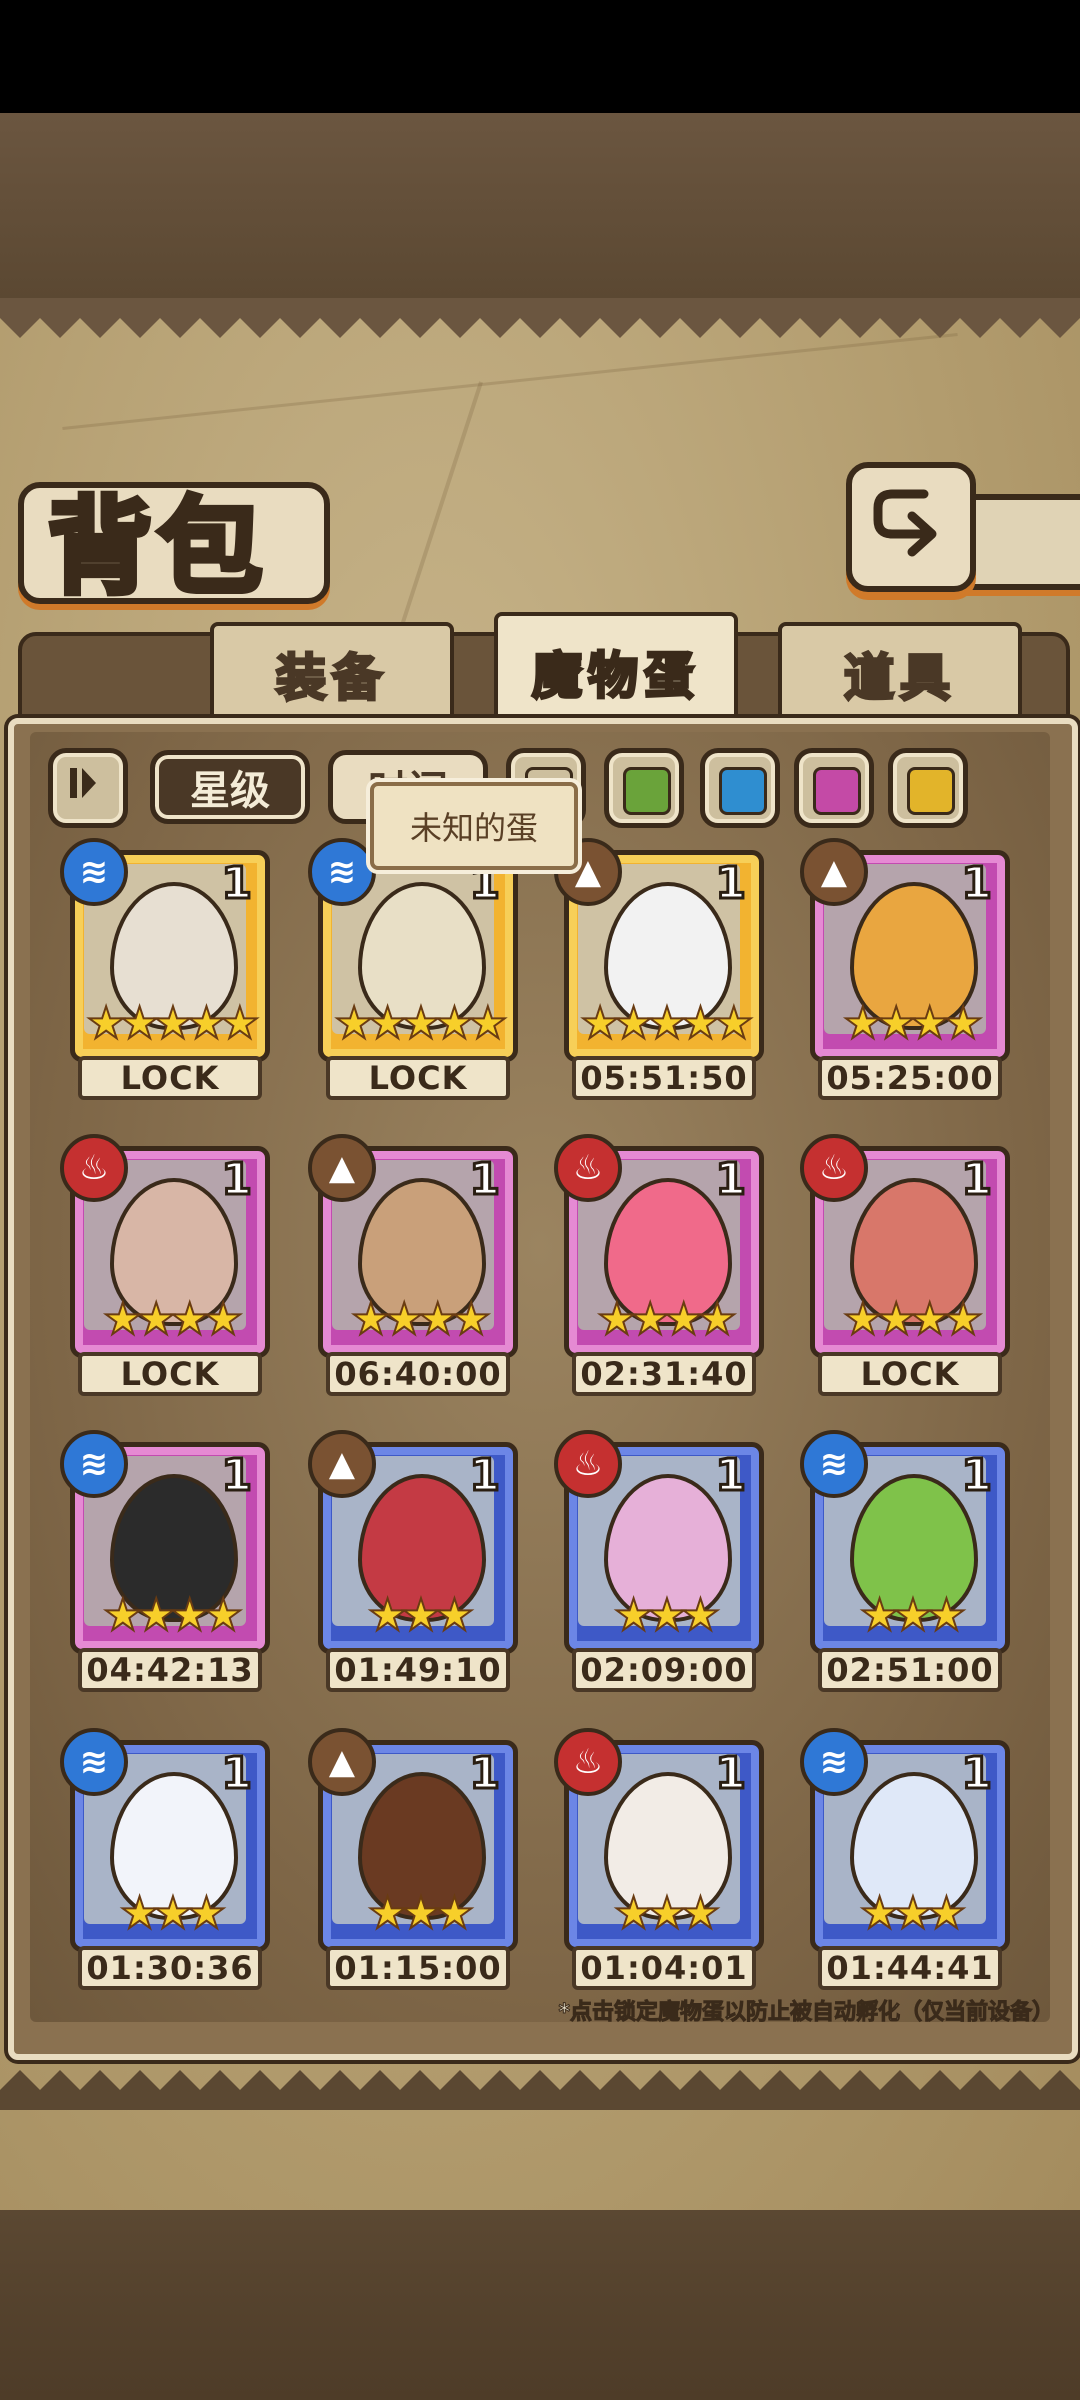 The width and height of the screenshot is (1080, 2400). Describe the element at coordinates (615, 676) in the screenshot. I see `tab-label: 魔物蛋` at that location.